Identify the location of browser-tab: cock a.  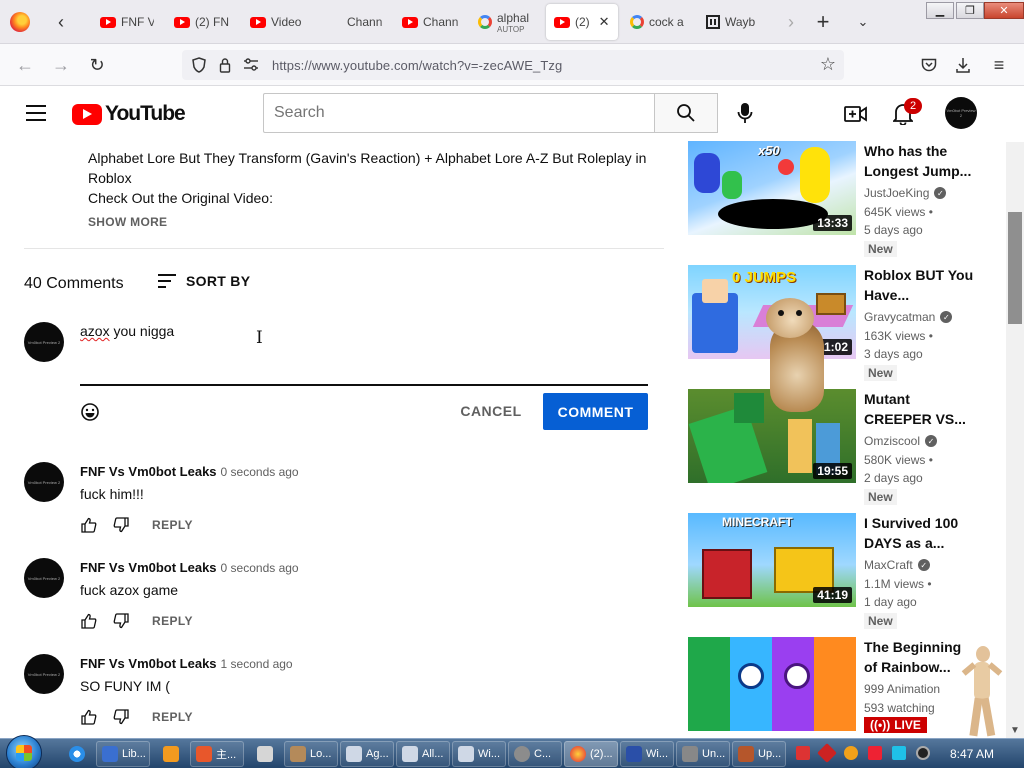
(658, 22).